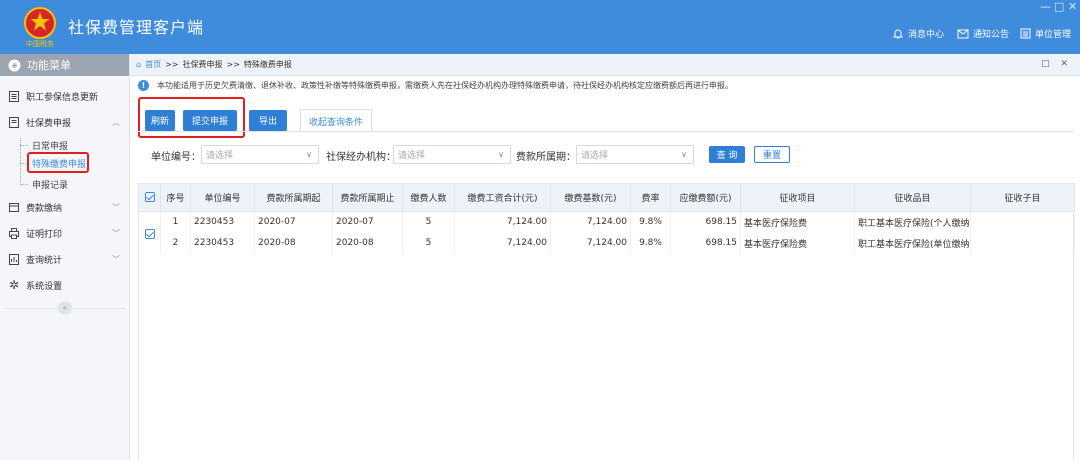  What do you see at coordinates (650, 243) in the screenshot?
I see `rate-cell: 9.8%` at bounding box center [650, 243].